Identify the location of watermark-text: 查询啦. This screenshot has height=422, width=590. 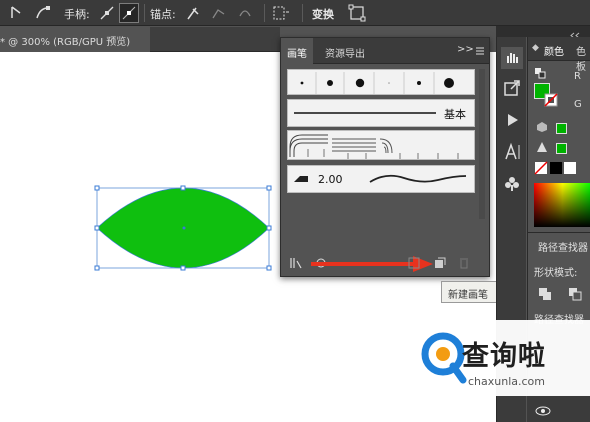
(504, 356).